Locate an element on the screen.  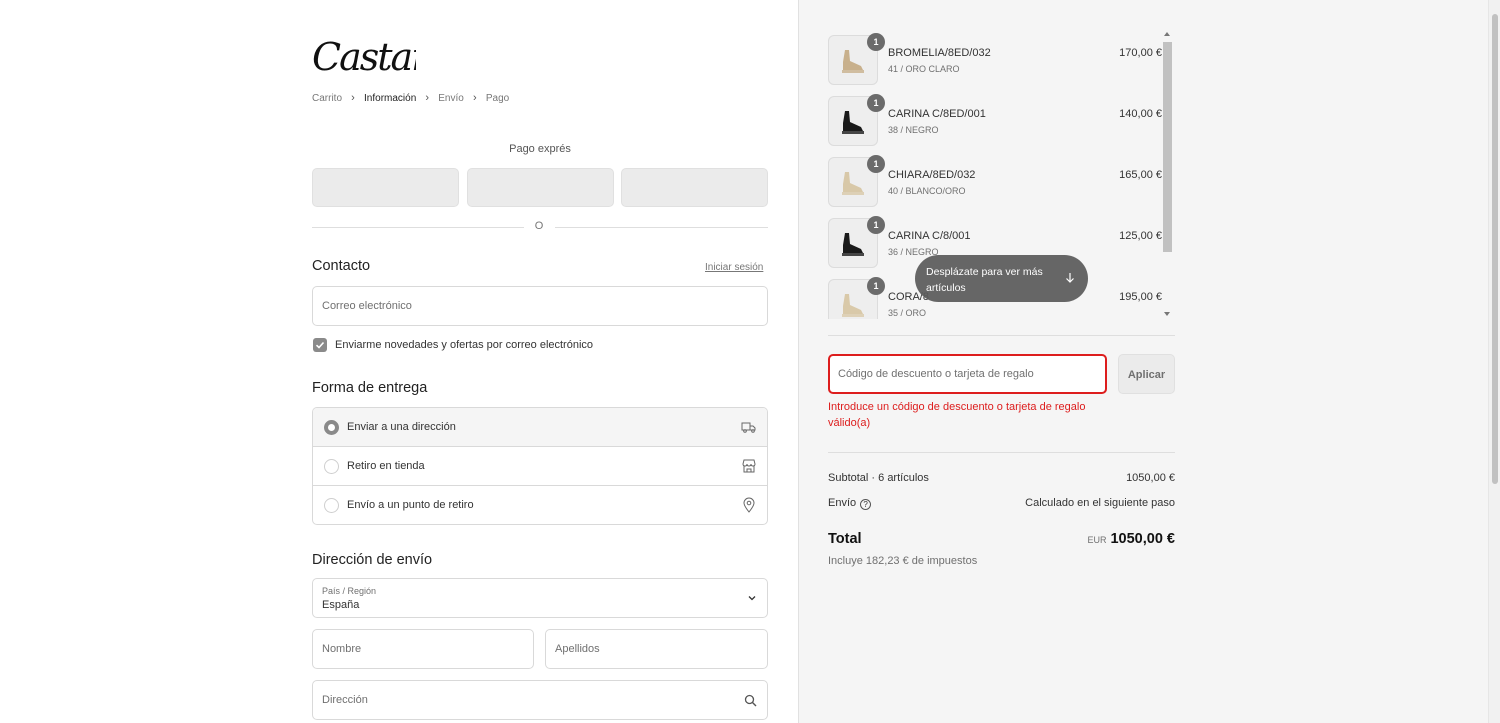
truck-icon is located at coordinates (748, 427).